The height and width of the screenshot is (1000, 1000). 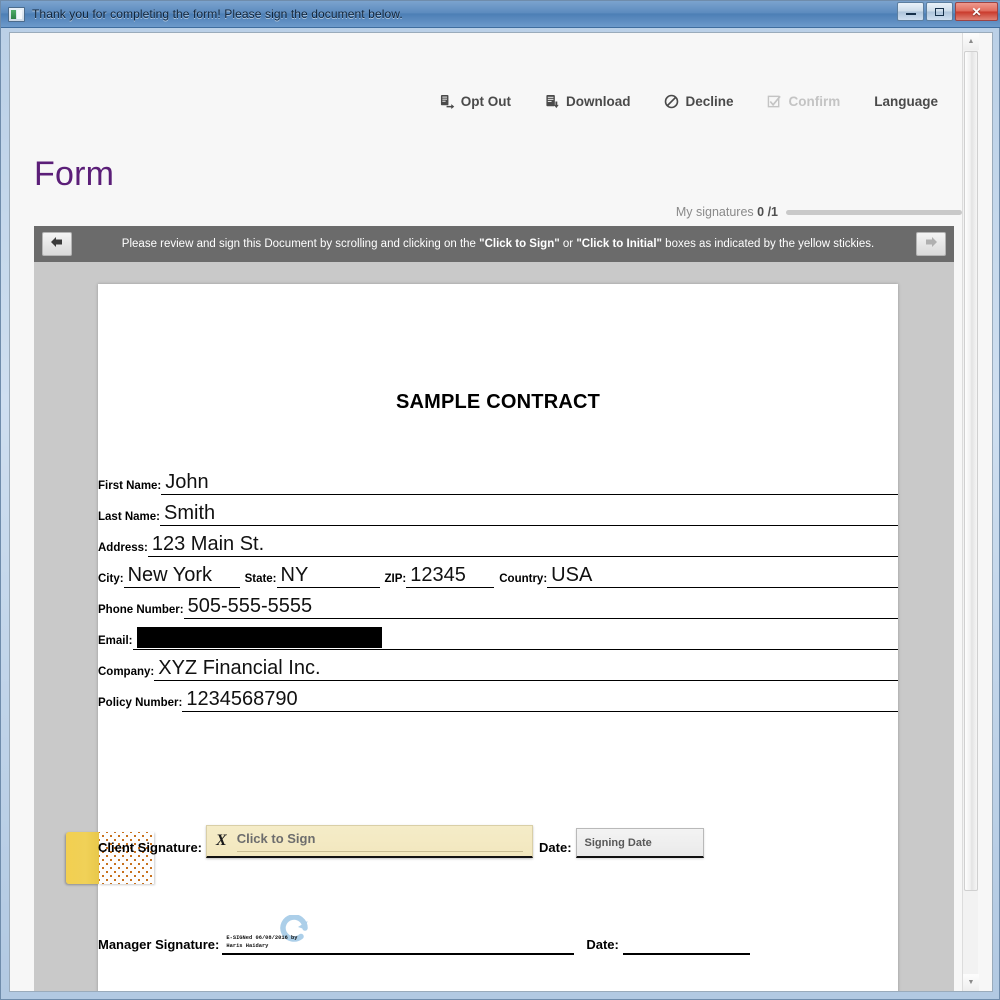 What do you see at coordinates (380, 841) in the screenshot?
I see `click-to-sign-label: Click to Sign` at bounding box center [380, 841].